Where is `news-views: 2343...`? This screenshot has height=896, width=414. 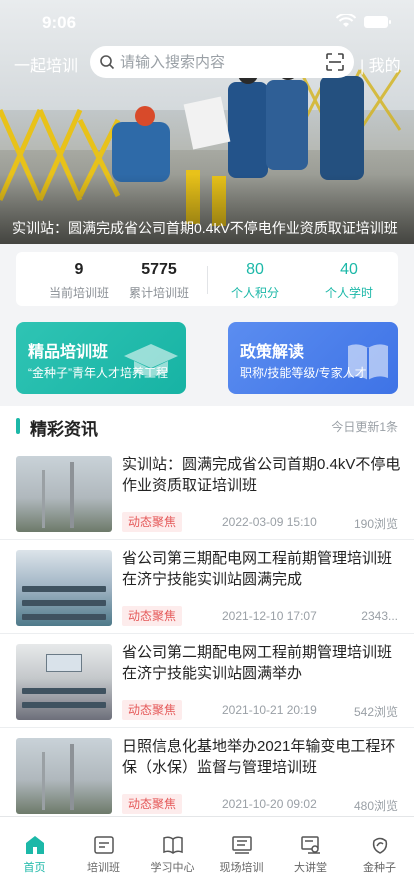
news-views: 2343... is located at coordinates (379, 616).